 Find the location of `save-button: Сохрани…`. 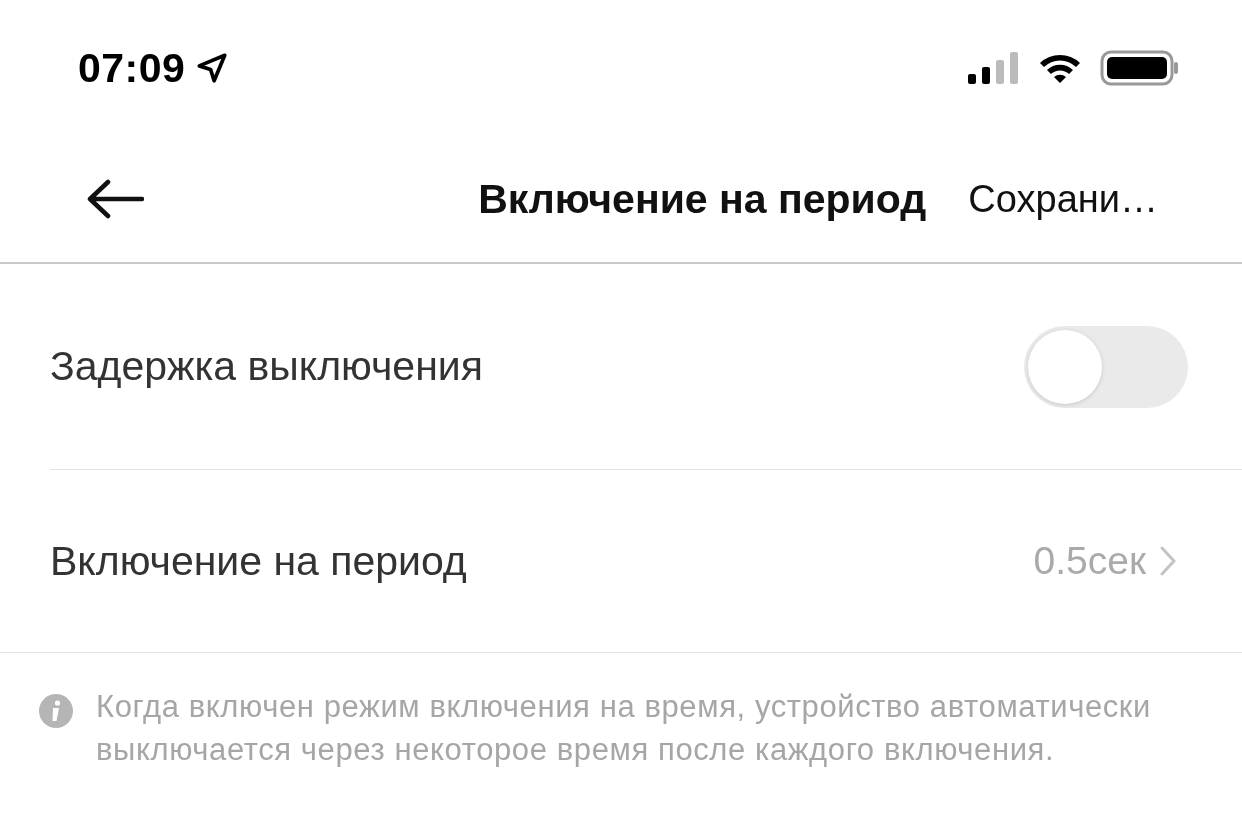

save-button: Сохрани… is located at coordinates (1063, 199).